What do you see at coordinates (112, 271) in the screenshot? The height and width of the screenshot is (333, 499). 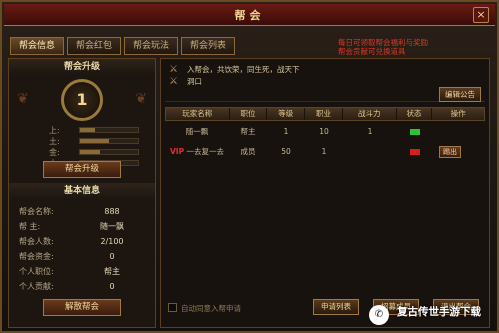 I see `info-value: 帮主` at bounding box center [112, 271].